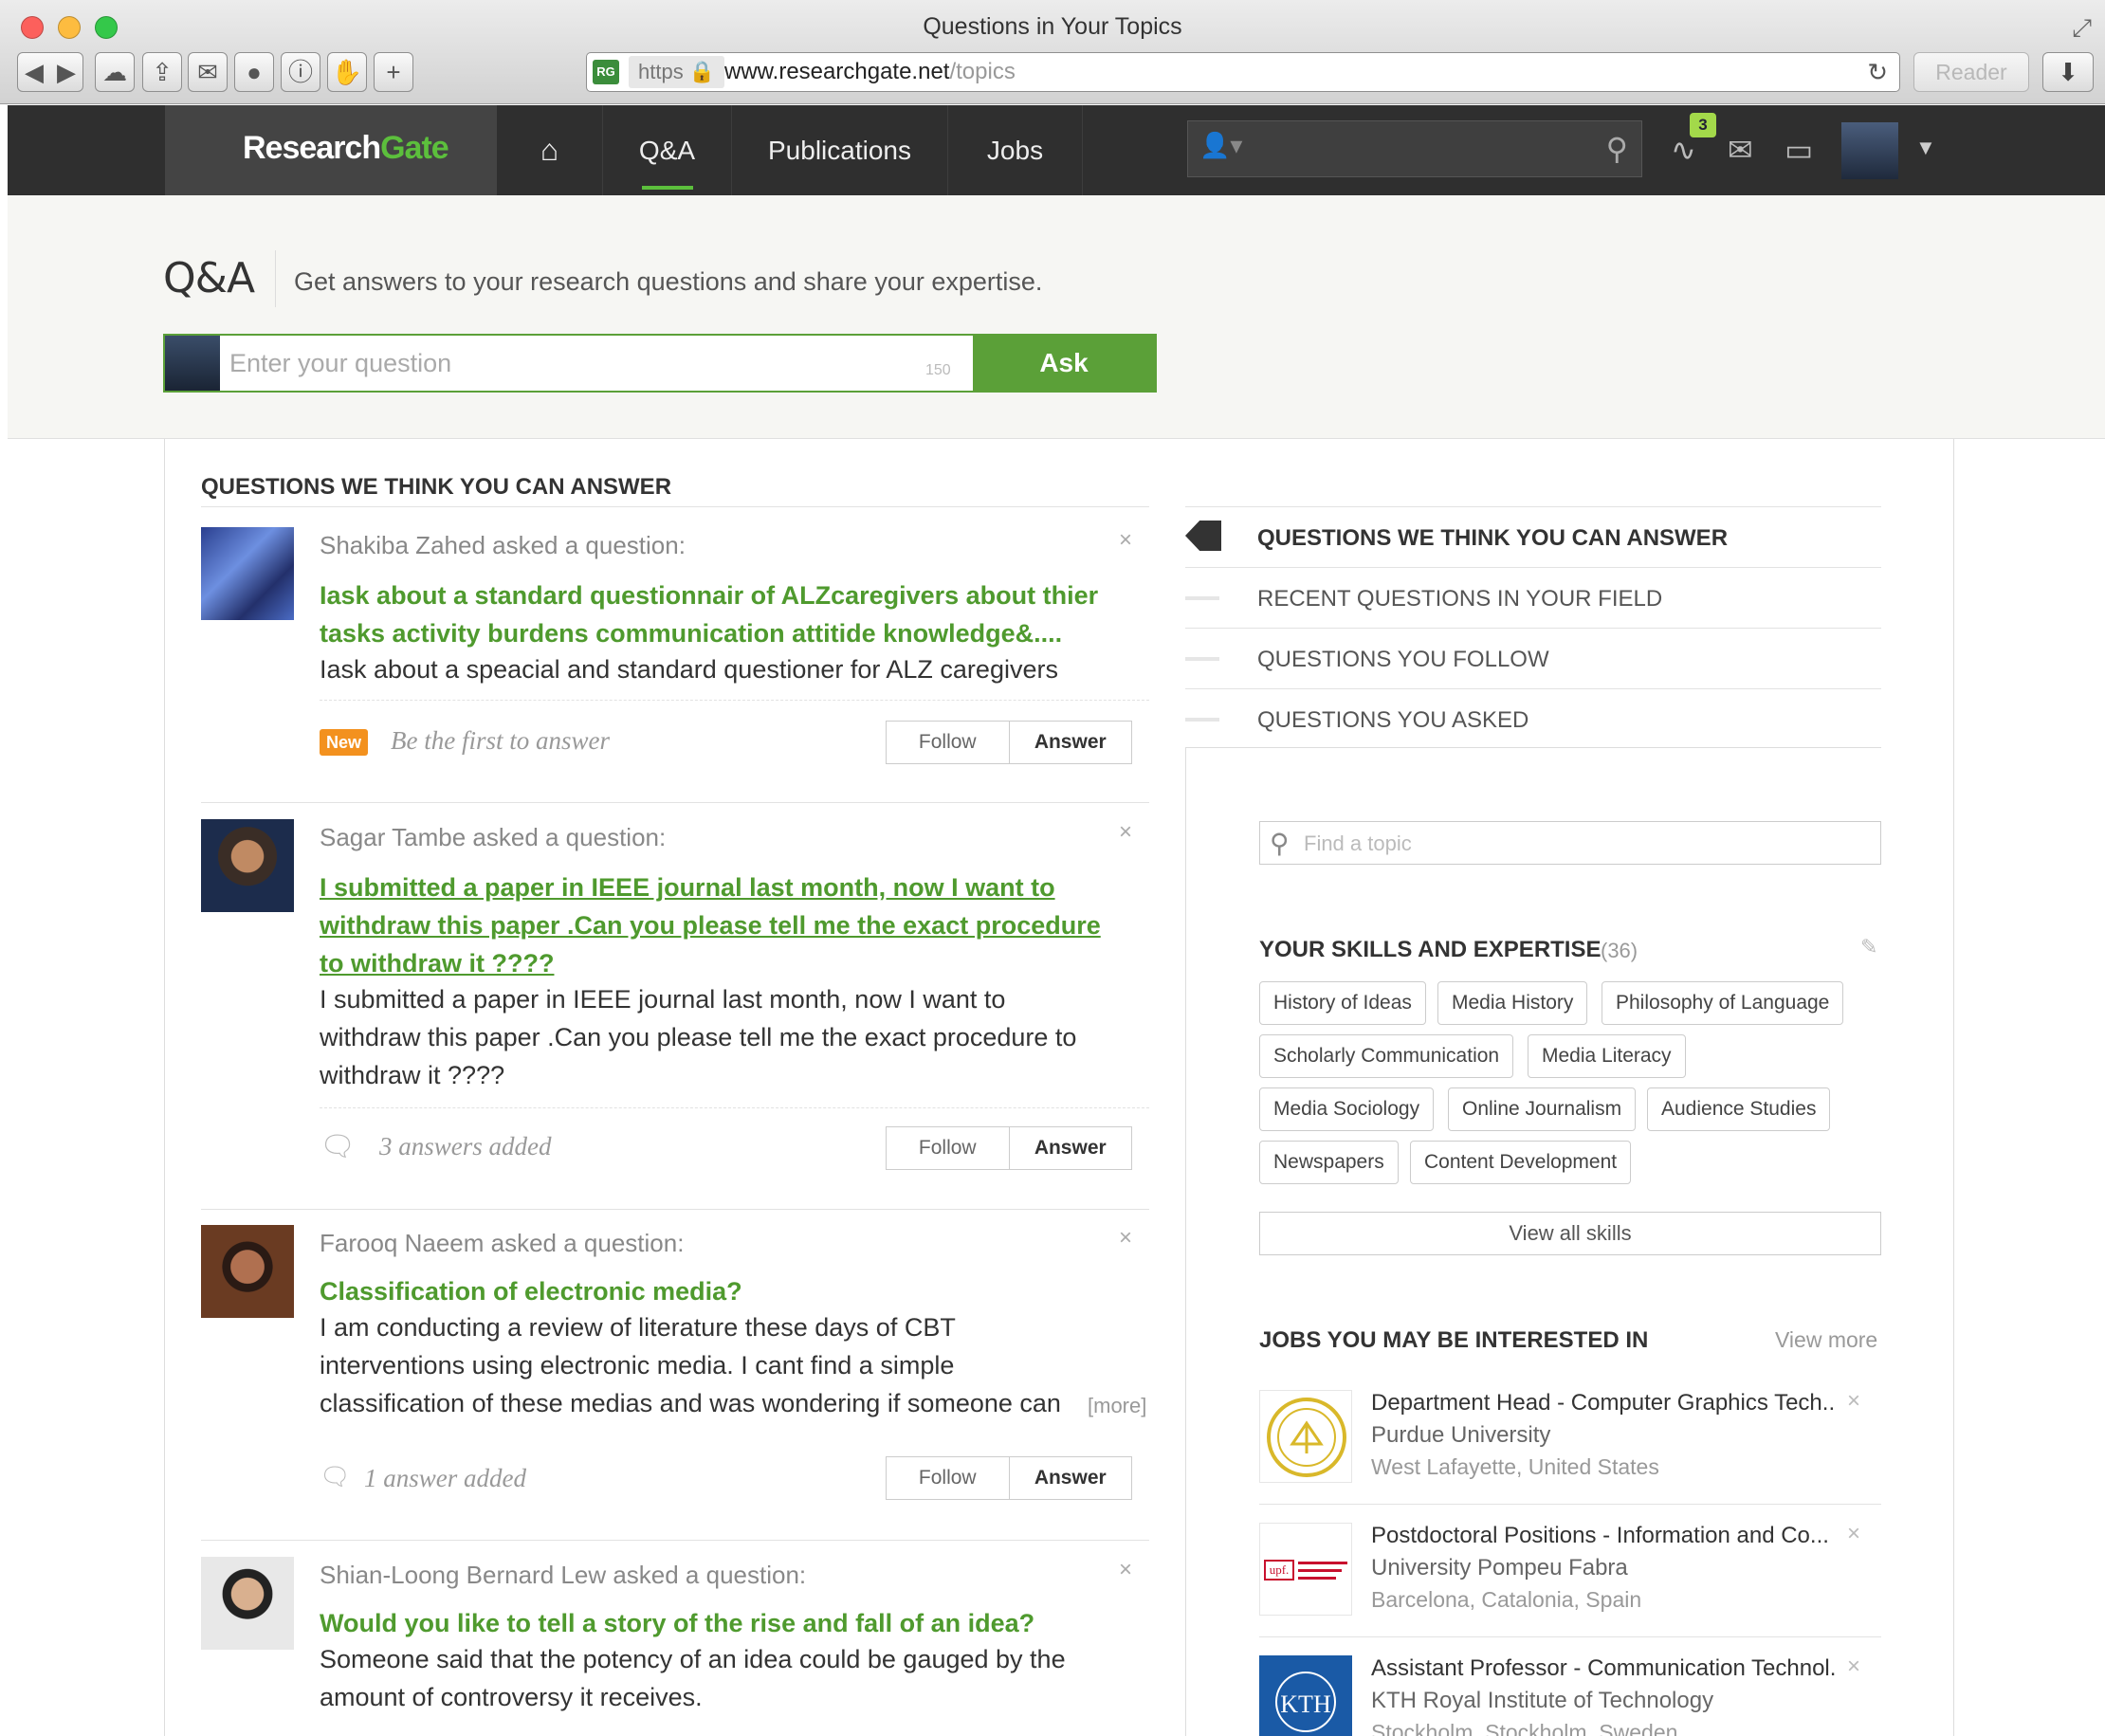 This screenshot has height=1736, width=2105. Describe the element at coordinates (1607, 1056) in the screenshot. I see `skill-tag: Media Literacy` at that location.